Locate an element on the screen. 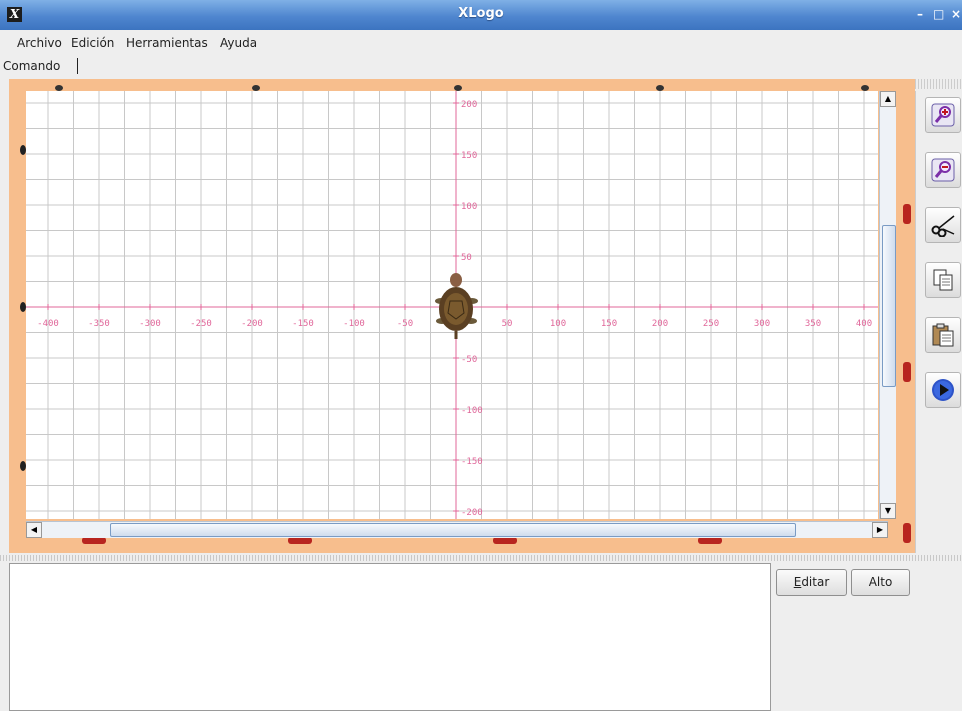 The height and width of the screenshot is (711, 962). turtle-icon is located at coordinates (456, 306).